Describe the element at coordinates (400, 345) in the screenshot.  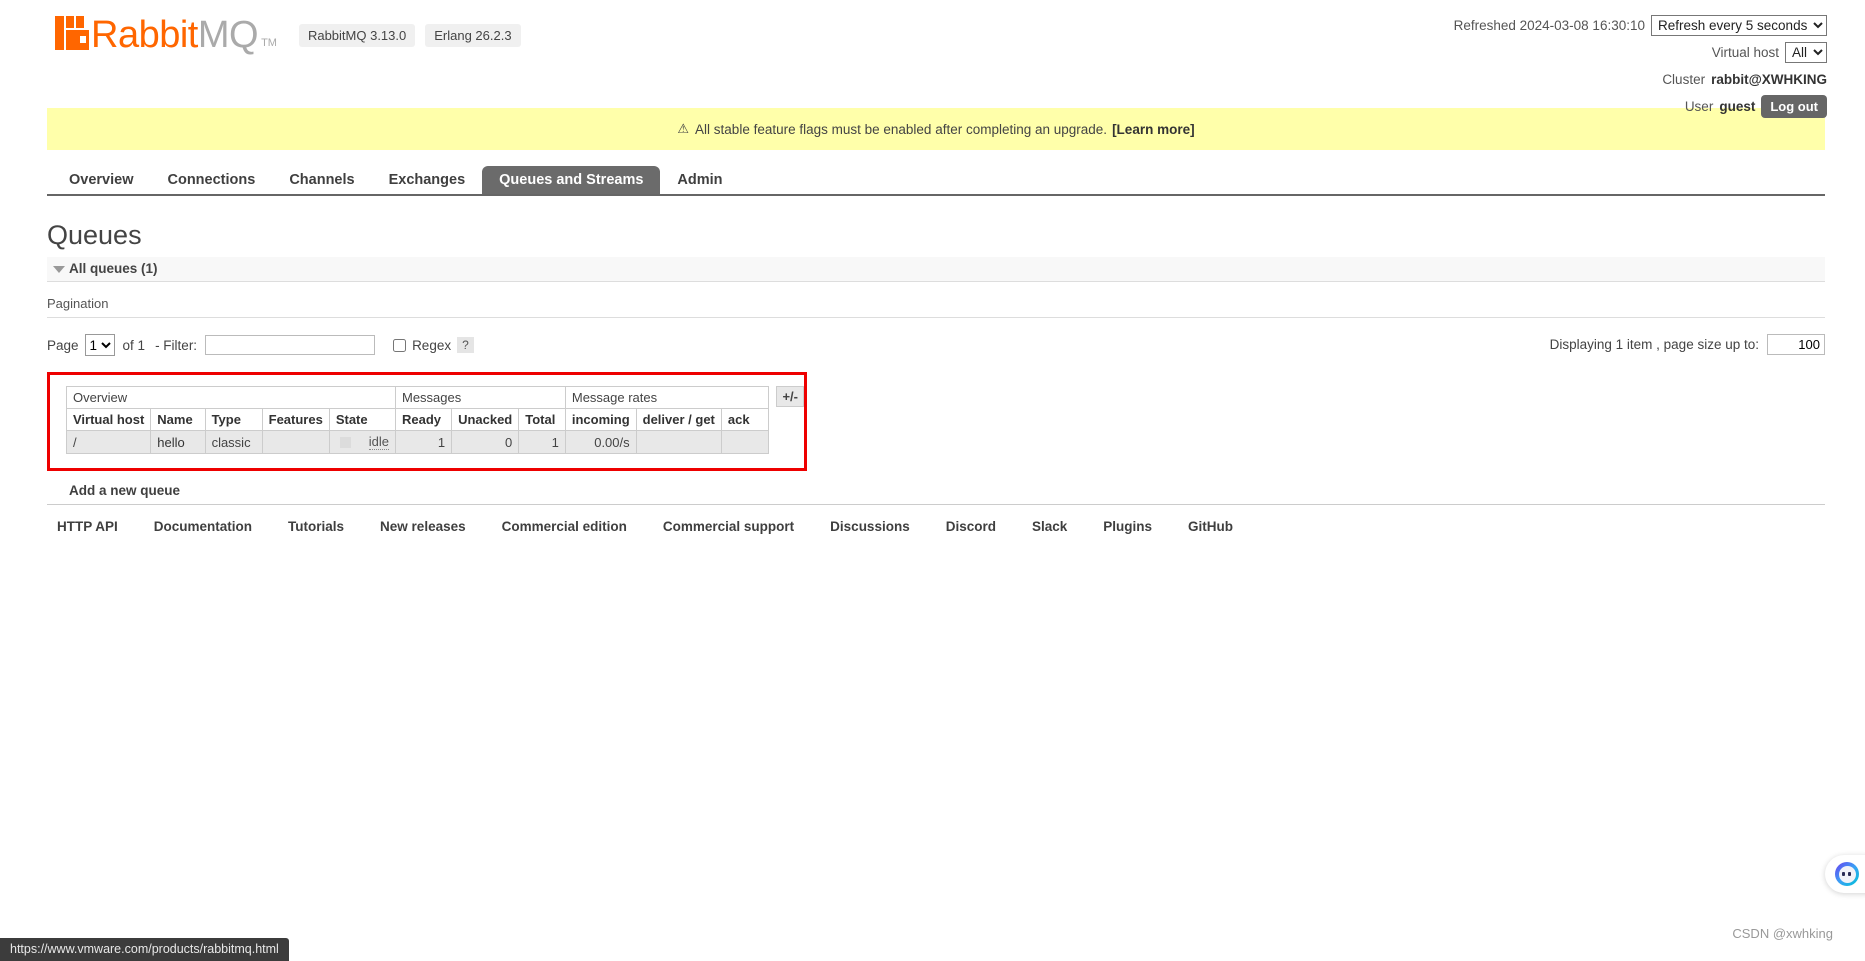
I see `regex-checkbox` at that location.